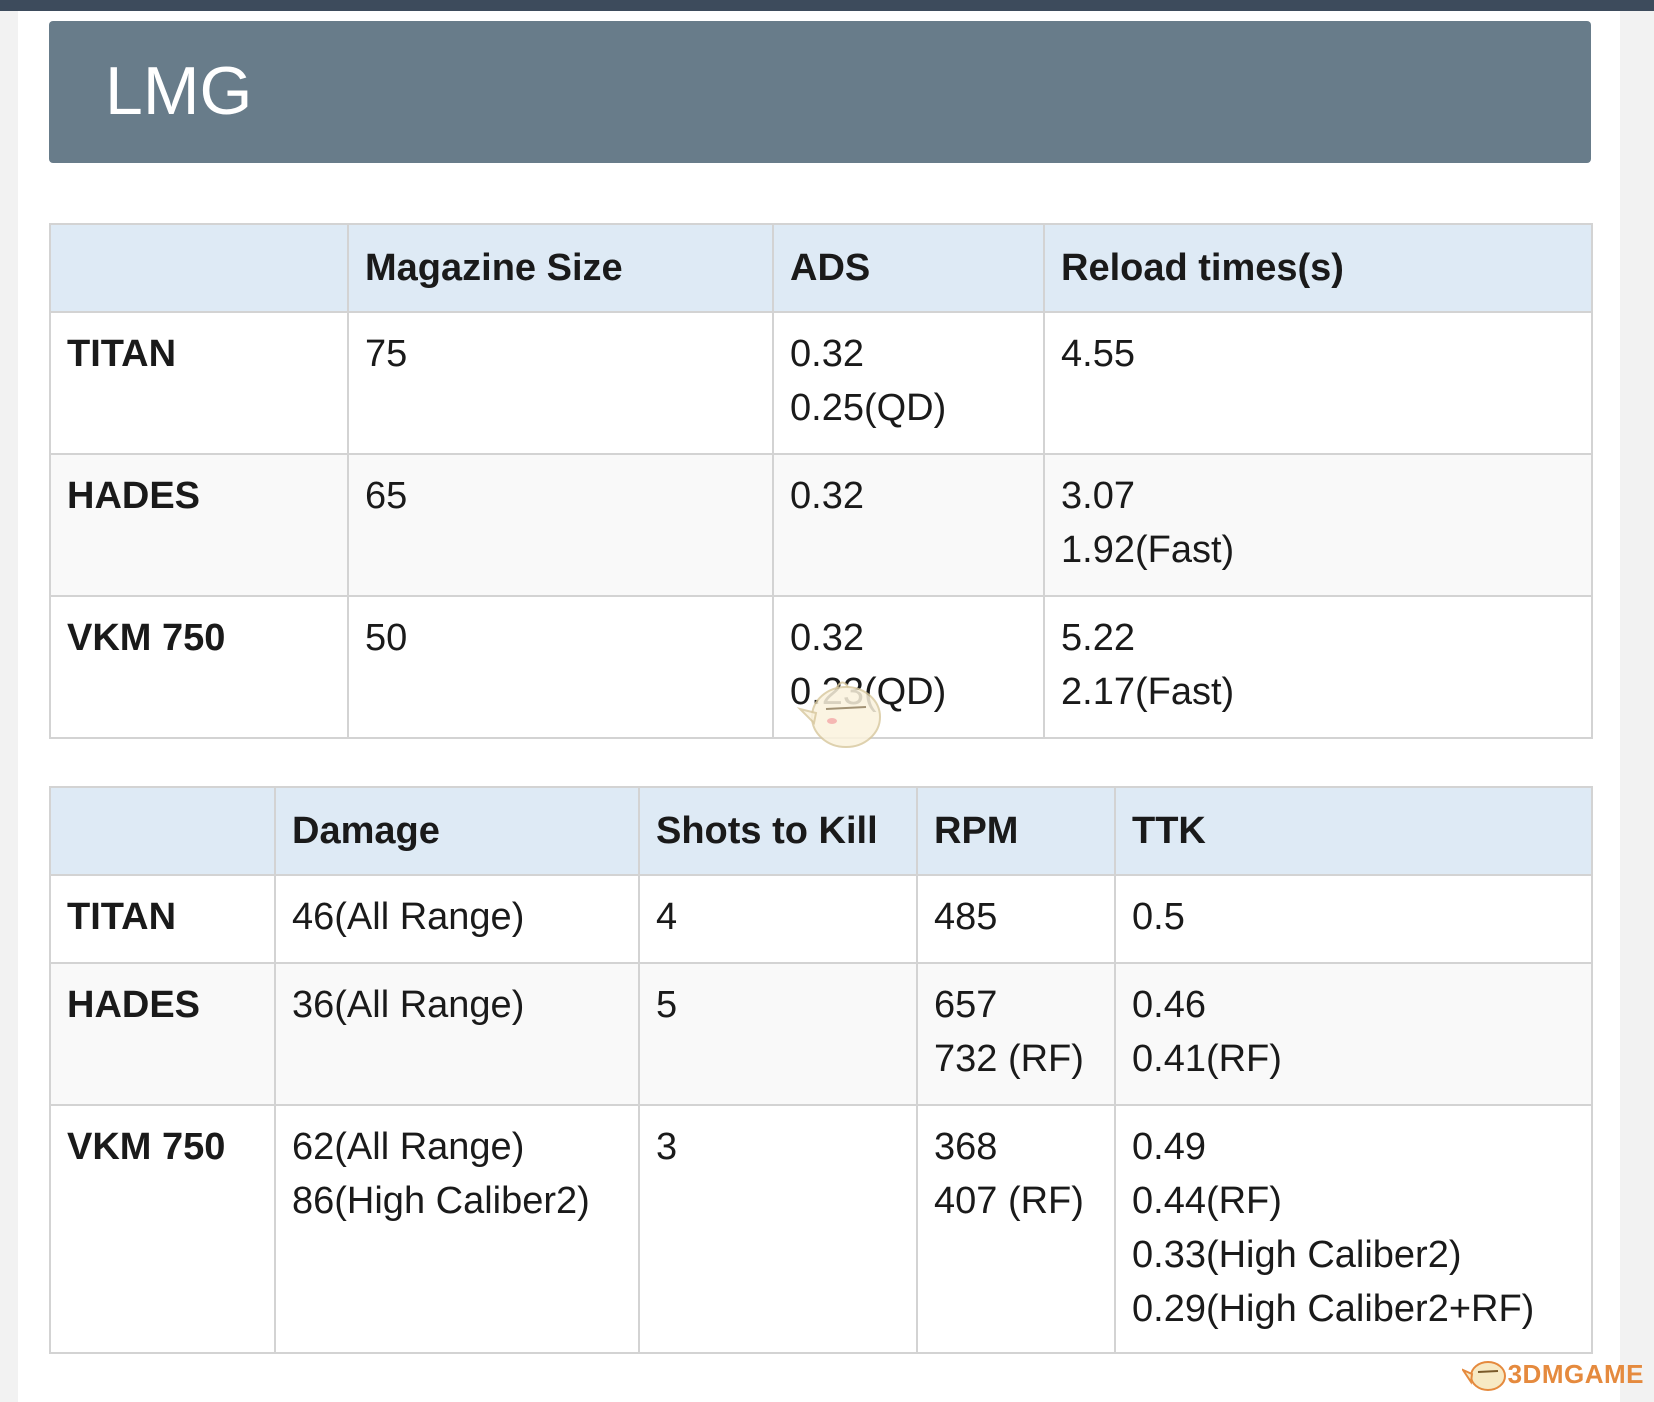 The image size is (1654, 1402). I want to click on reload-cell: 4.55, so click(1318, 383).